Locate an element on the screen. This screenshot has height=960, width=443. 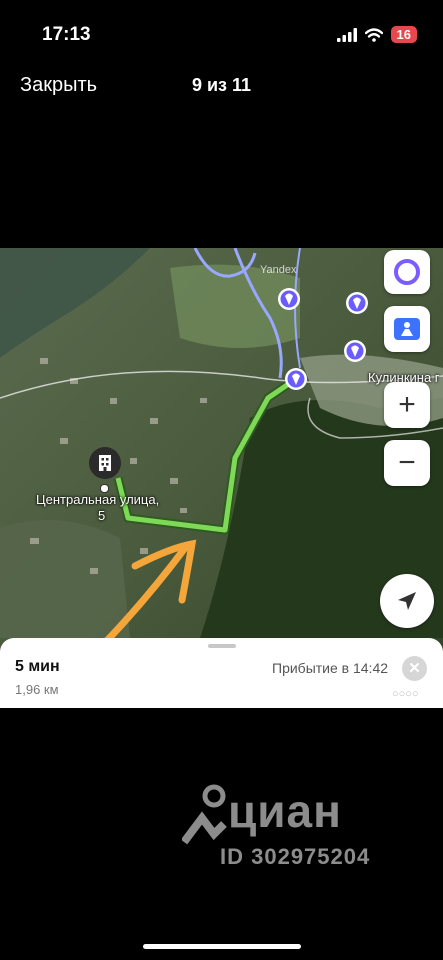
route-arrival: Прибытие в 14:42 is located at coordinates (330, 668).